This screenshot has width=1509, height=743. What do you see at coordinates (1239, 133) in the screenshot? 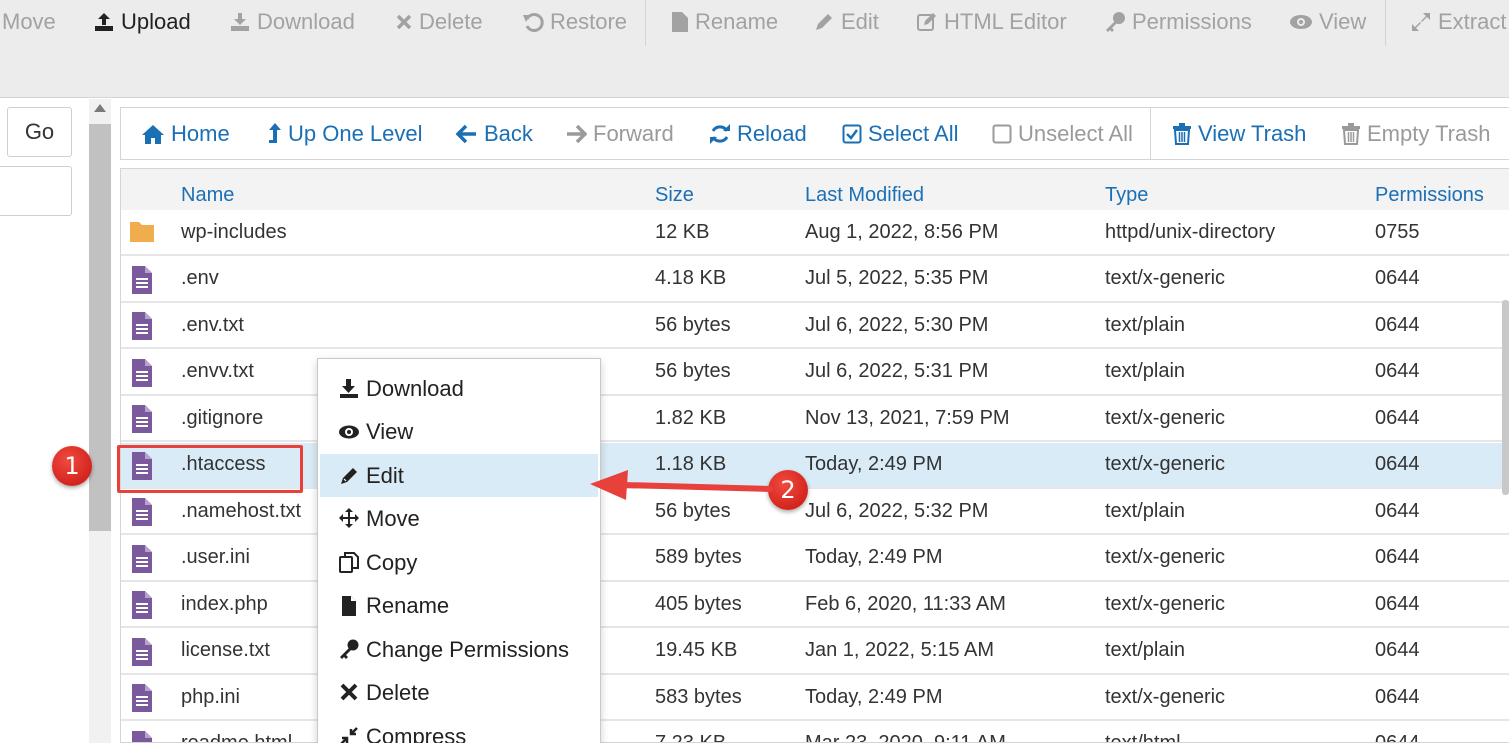
I see `nav-view-trash-button: View Trash` at bounding box center [1239, 133].